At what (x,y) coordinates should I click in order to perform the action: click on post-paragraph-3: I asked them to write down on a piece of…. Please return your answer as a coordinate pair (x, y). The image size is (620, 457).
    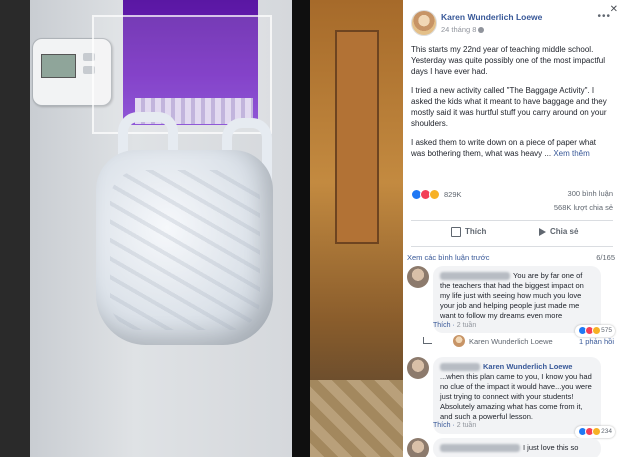
    Looking at the image, I should click on (511, 148).